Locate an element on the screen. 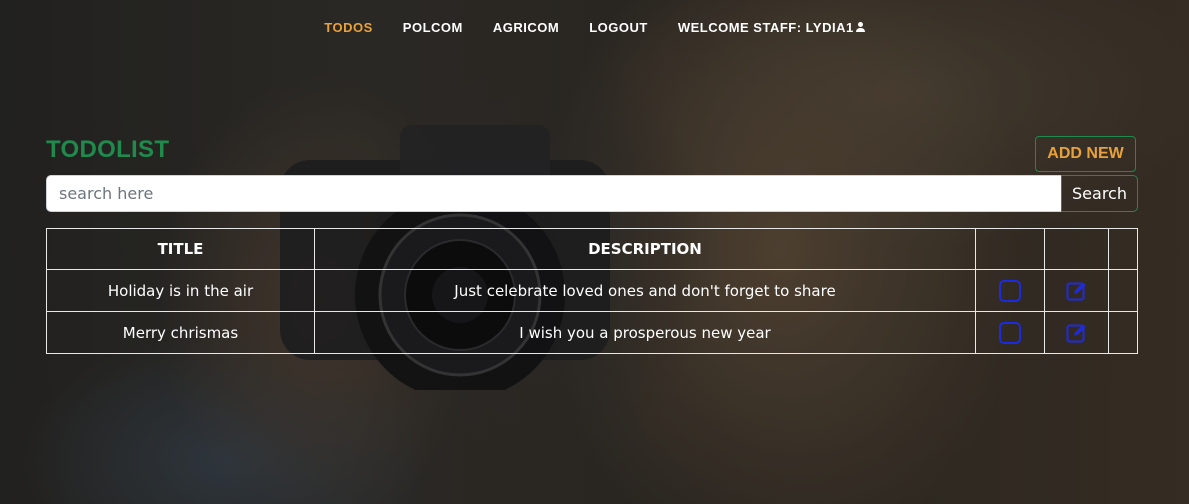 The height and width of the screenshot is (504, 1189). header-description: DESCRIPTION is located at coordinates (645, 249).